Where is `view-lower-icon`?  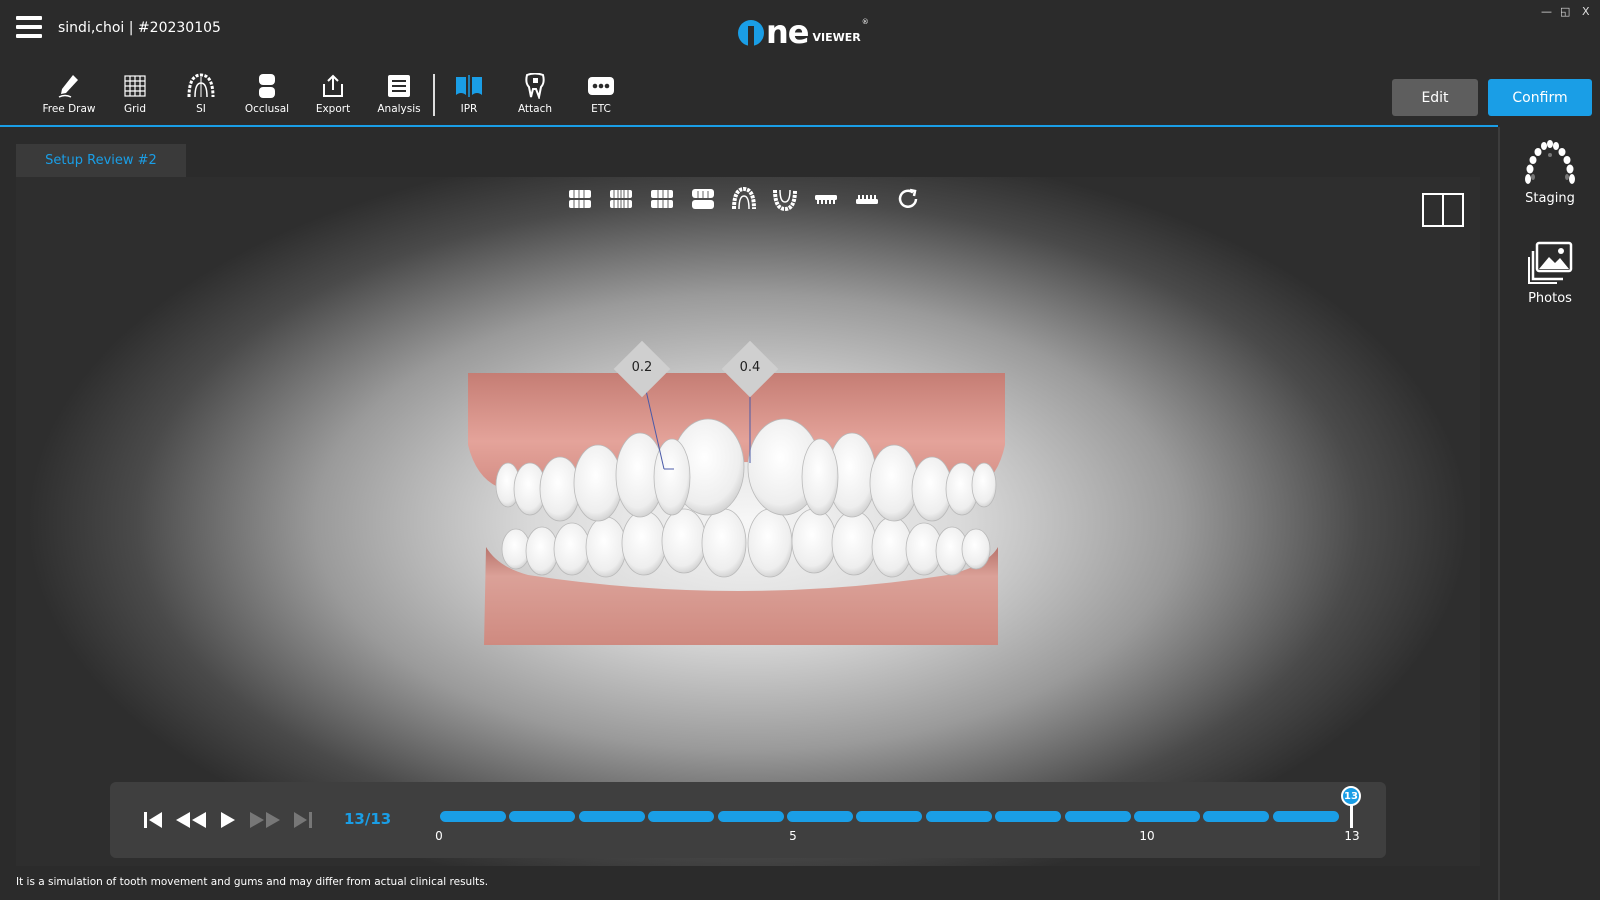 view-lower-icon is located at coordinates (867, 199).